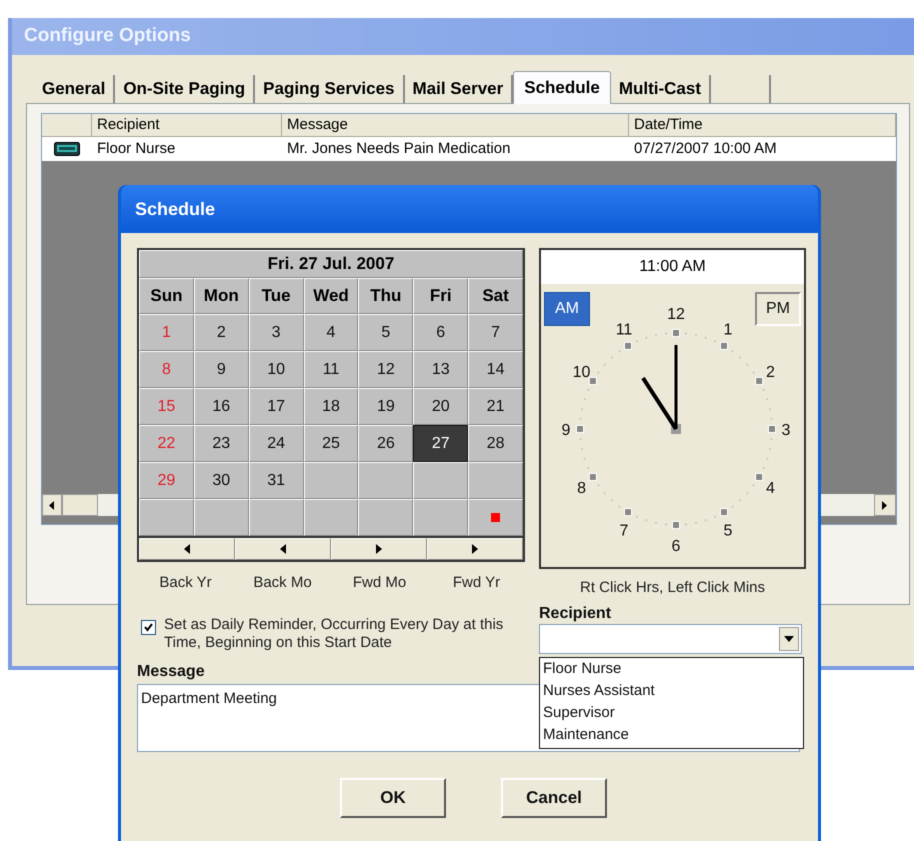  I want to click on day-cell: 13, so click(440, 369).